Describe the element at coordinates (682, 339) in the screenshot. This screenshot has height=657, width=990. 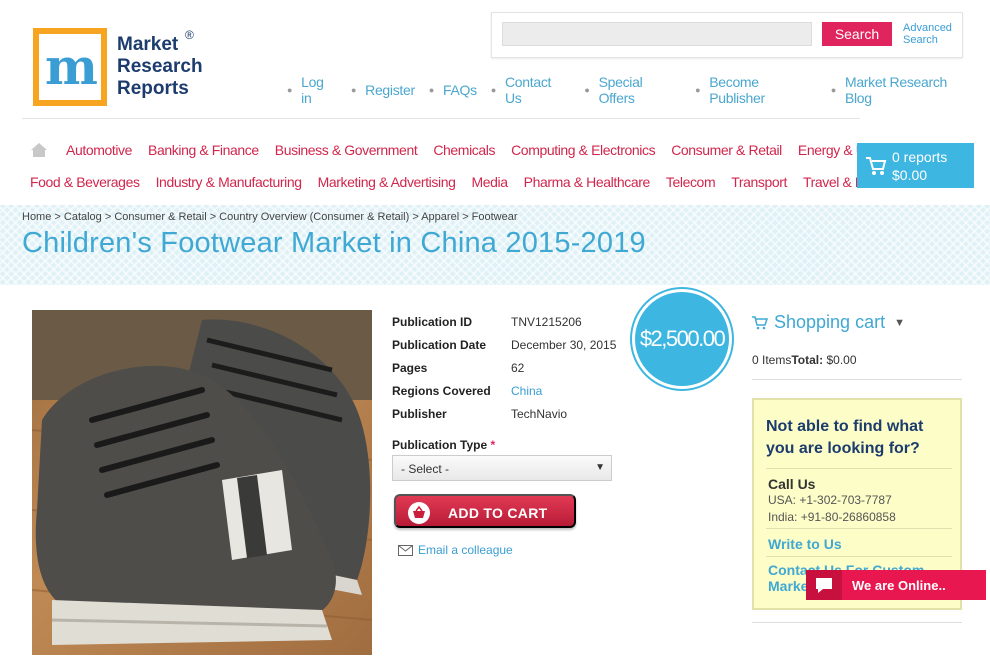
I see `price-badge: $2,500.00` at that location.